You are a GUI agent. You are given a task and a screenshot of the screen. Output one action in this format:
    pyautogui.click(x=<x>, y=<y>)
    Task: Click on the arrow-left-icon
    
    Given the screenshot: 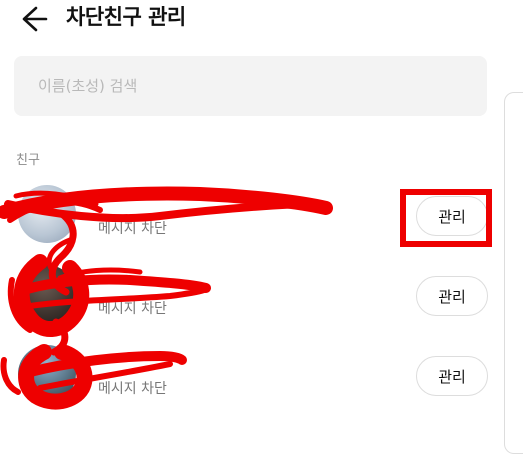 What is the action you would take?
    pyautogui.click(x=35, y=19)
    